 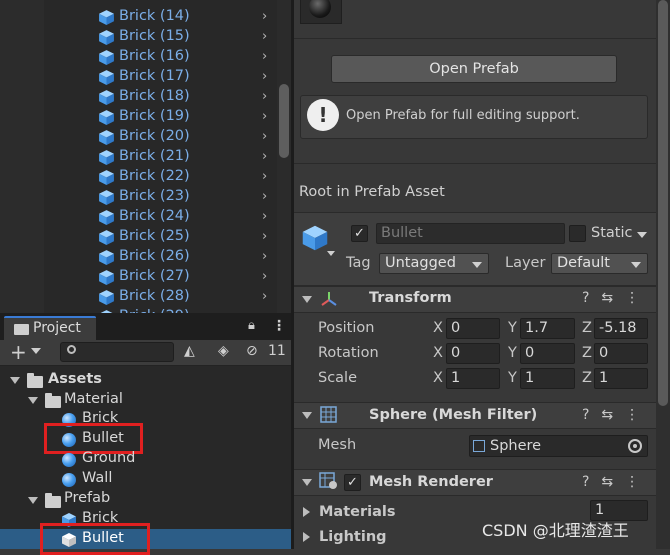 I want to click on rotation-y-field: 0, so click(x=547, y=353).